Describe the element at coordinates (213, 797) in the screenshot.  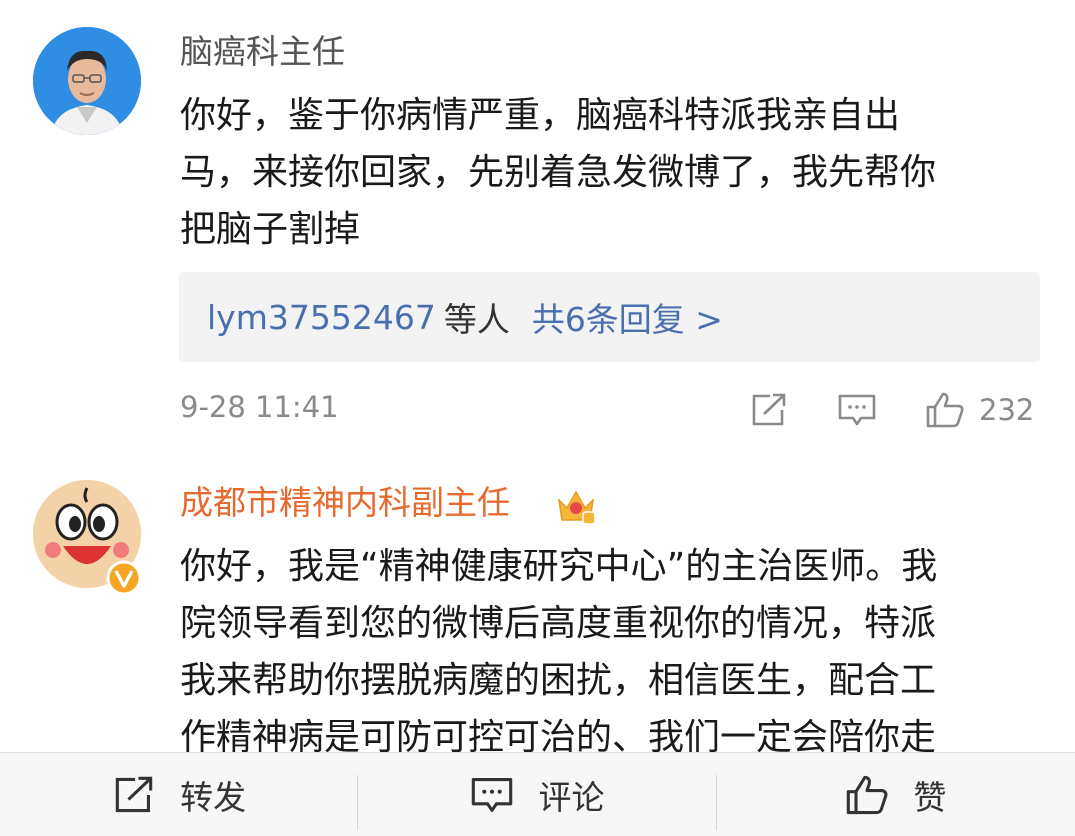
I see `repost-label: 转发` at that location.